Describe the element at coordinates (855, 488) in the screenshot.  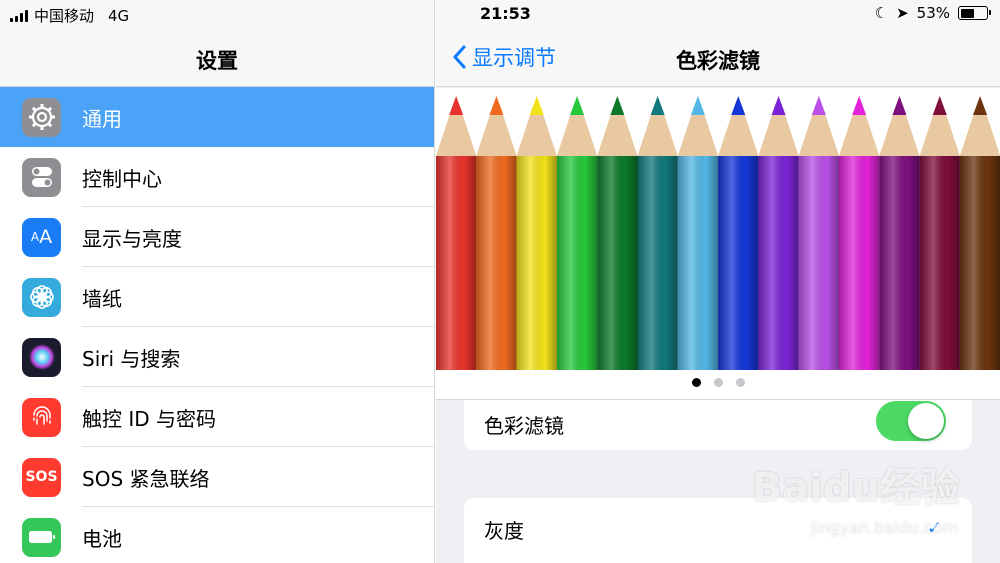
I see `watermark-logo: Baidu经验` at that location.